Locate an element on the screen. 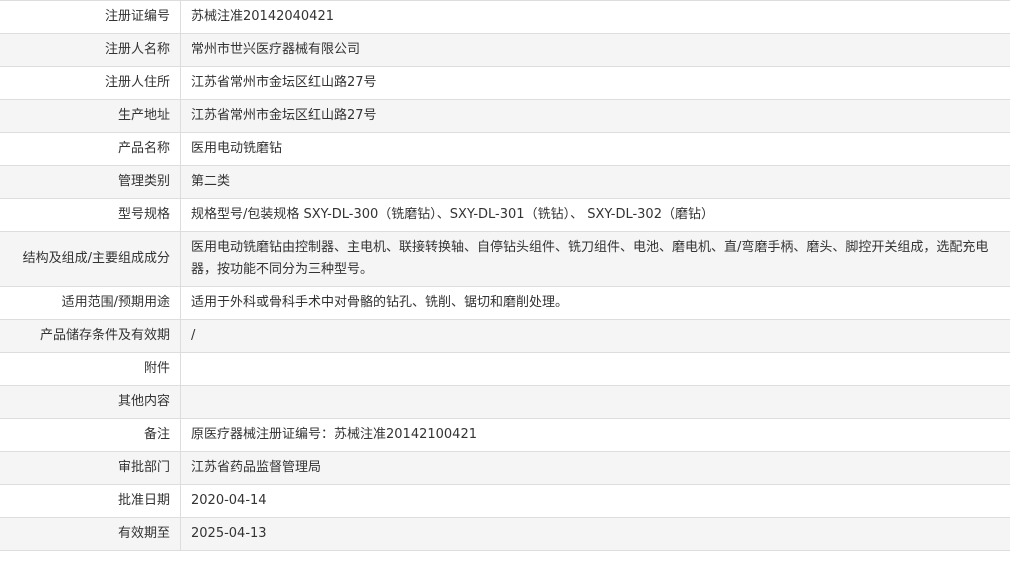  row-label: 适用范围/预期用途 is located at coordinates (90, 303).